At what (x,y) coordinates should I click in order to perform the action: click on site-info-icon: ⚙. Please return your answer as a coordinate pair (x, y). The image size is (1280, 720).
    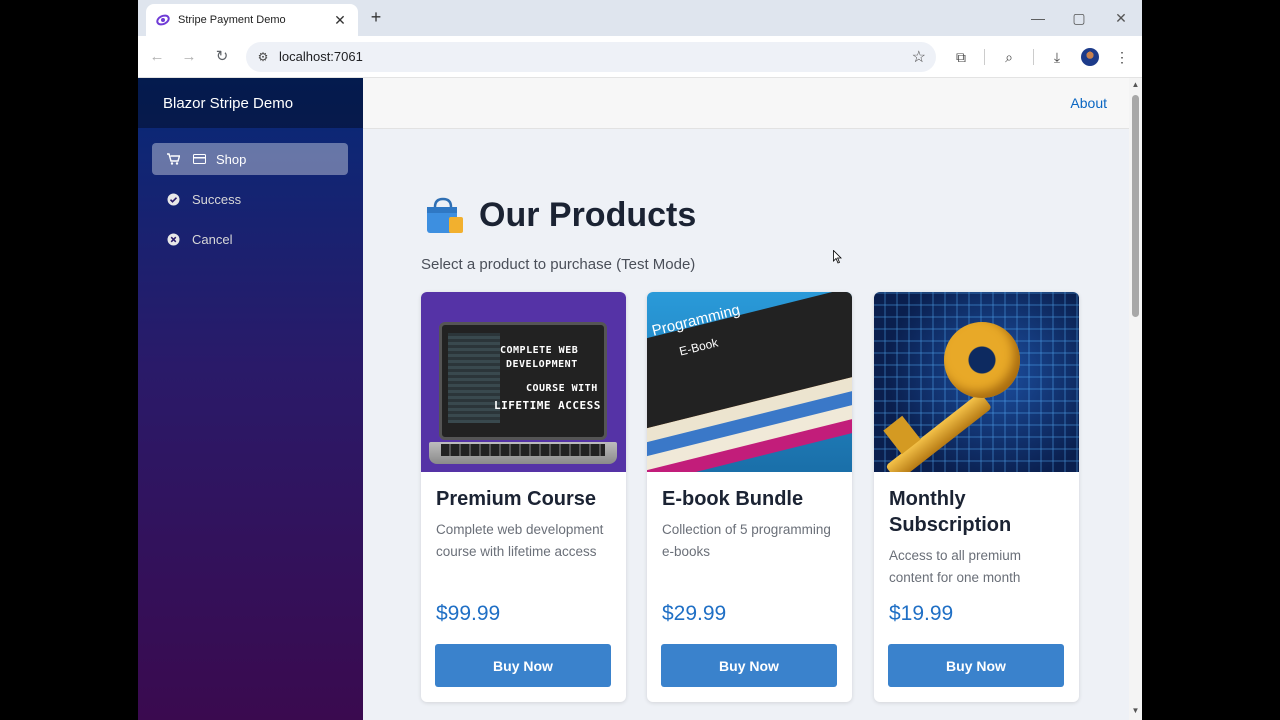
    Looking at the image, I should click on (263, 57).